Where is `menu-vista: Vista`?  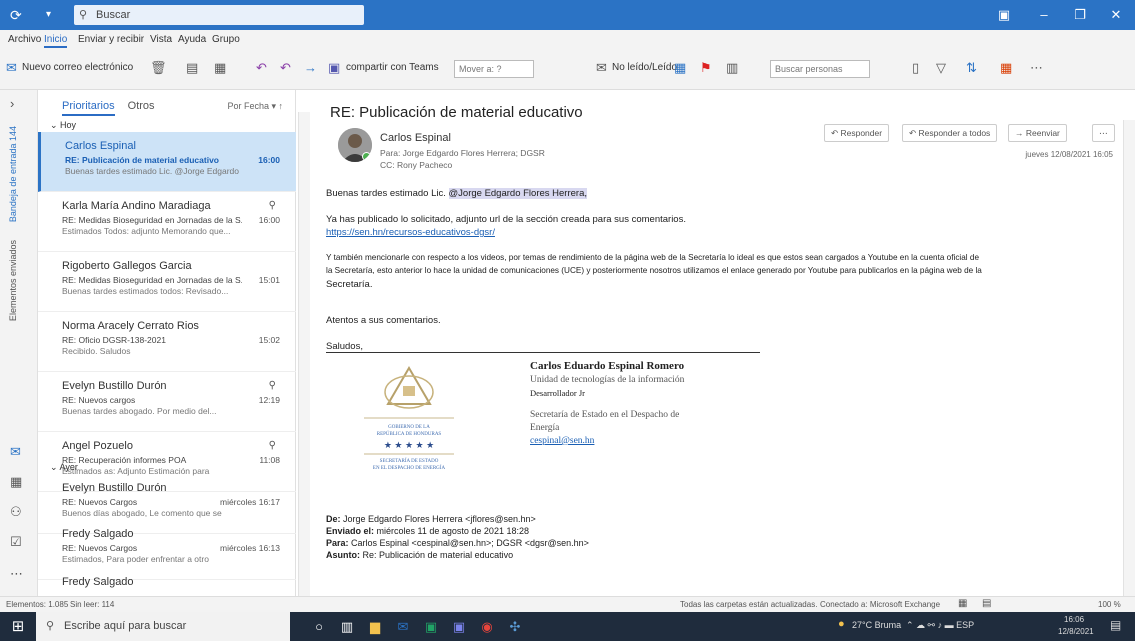
menu-vista: Vista is located at coordinates (161, 39).